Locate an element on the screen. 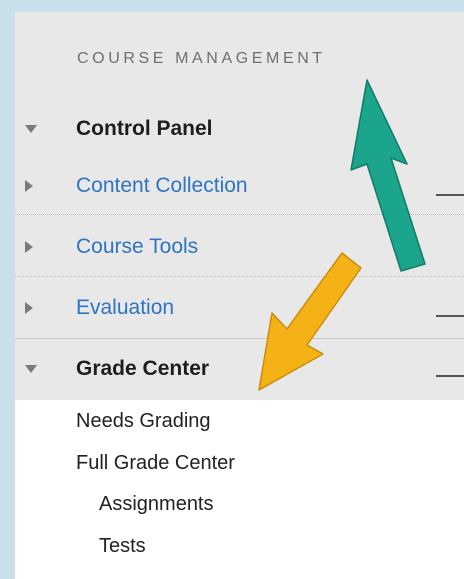 Image resolution: width=464 pixels, height=579 pixels. right-stub-evaluation is located at coordinates (450, 316).